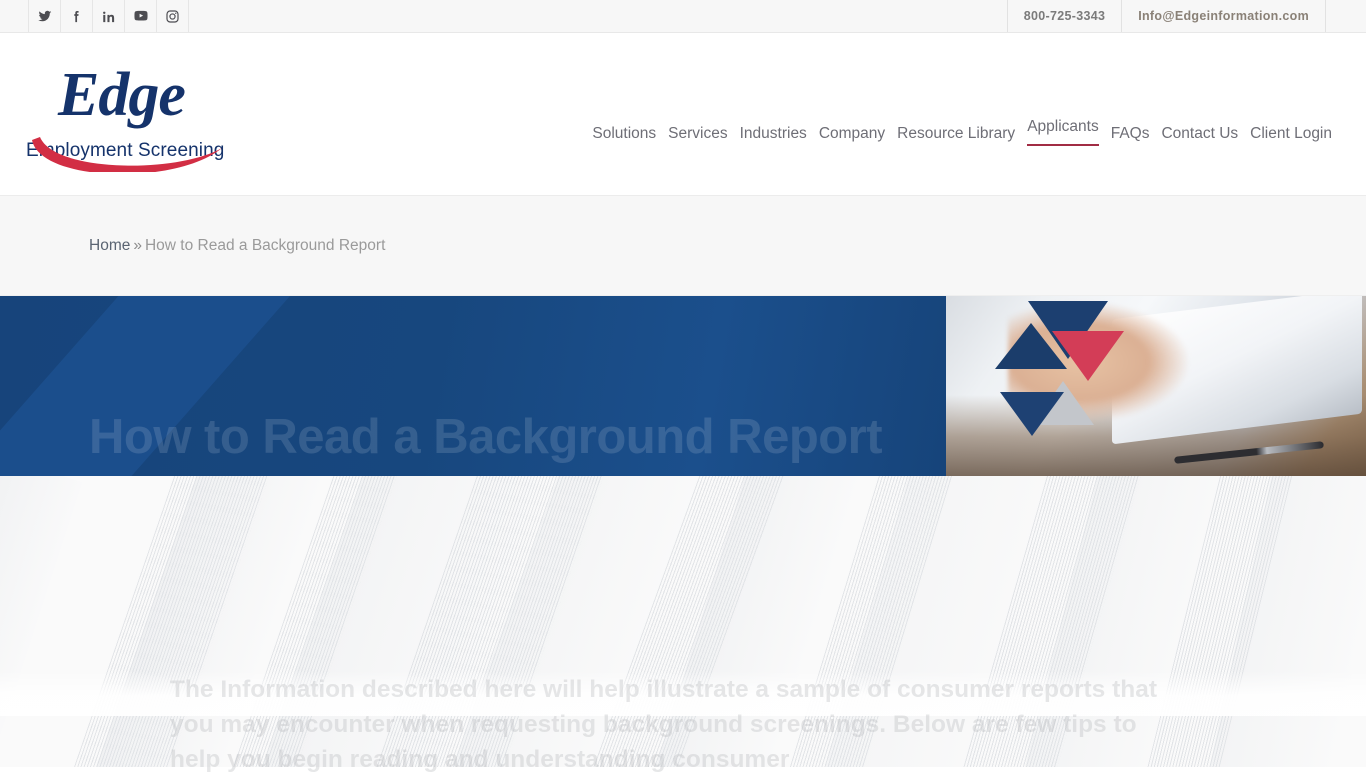 This screenshot has width=1366, height=777. I want to click on instagram-icon, so click(172, 16).